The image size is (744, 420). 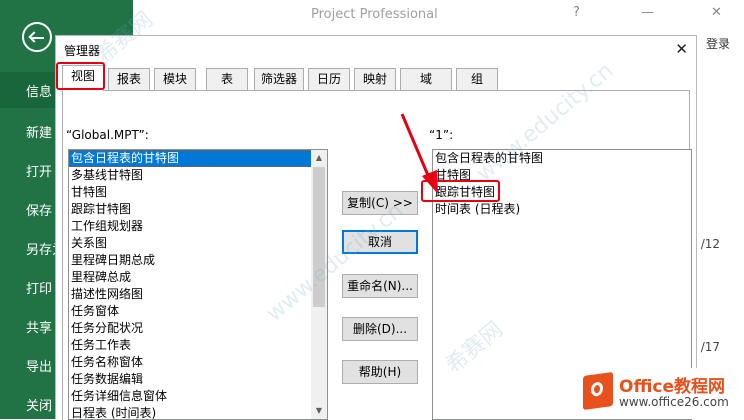 I want to click on tab-filters: 筛选器, so click(x=279, y=79).